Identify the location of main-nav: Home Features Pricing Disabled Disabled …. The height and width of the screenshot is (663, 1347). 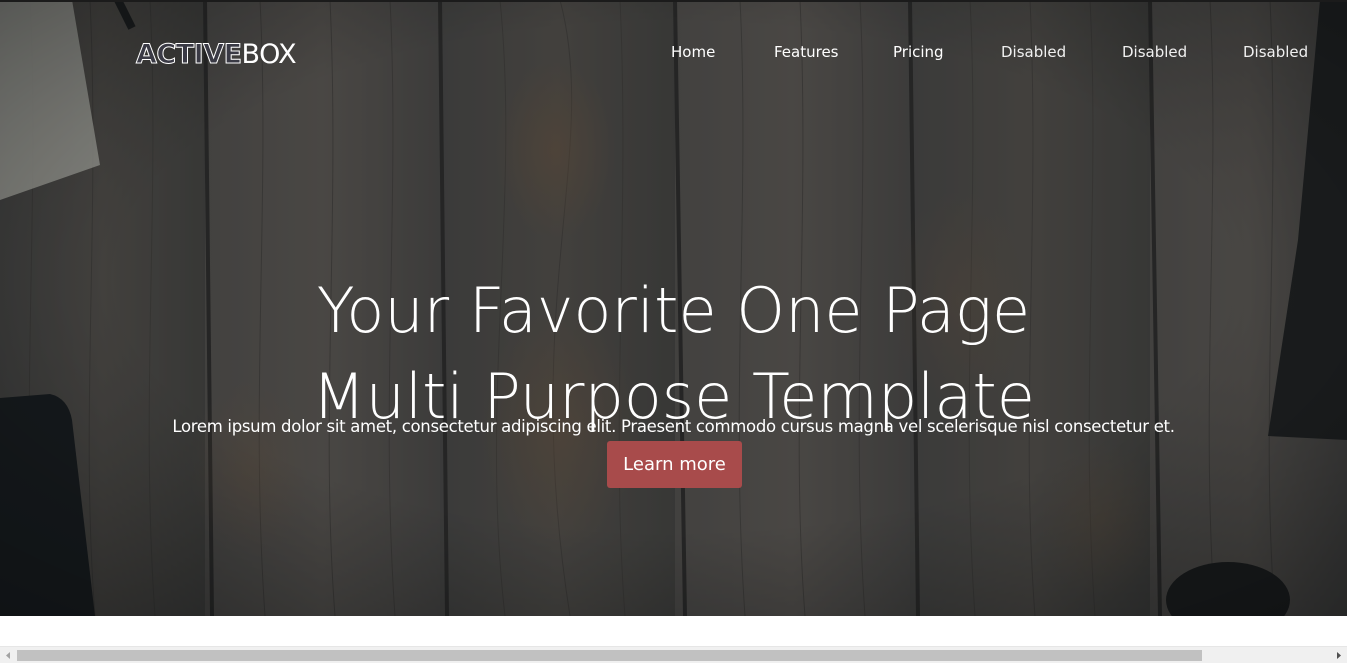
(673, 53).